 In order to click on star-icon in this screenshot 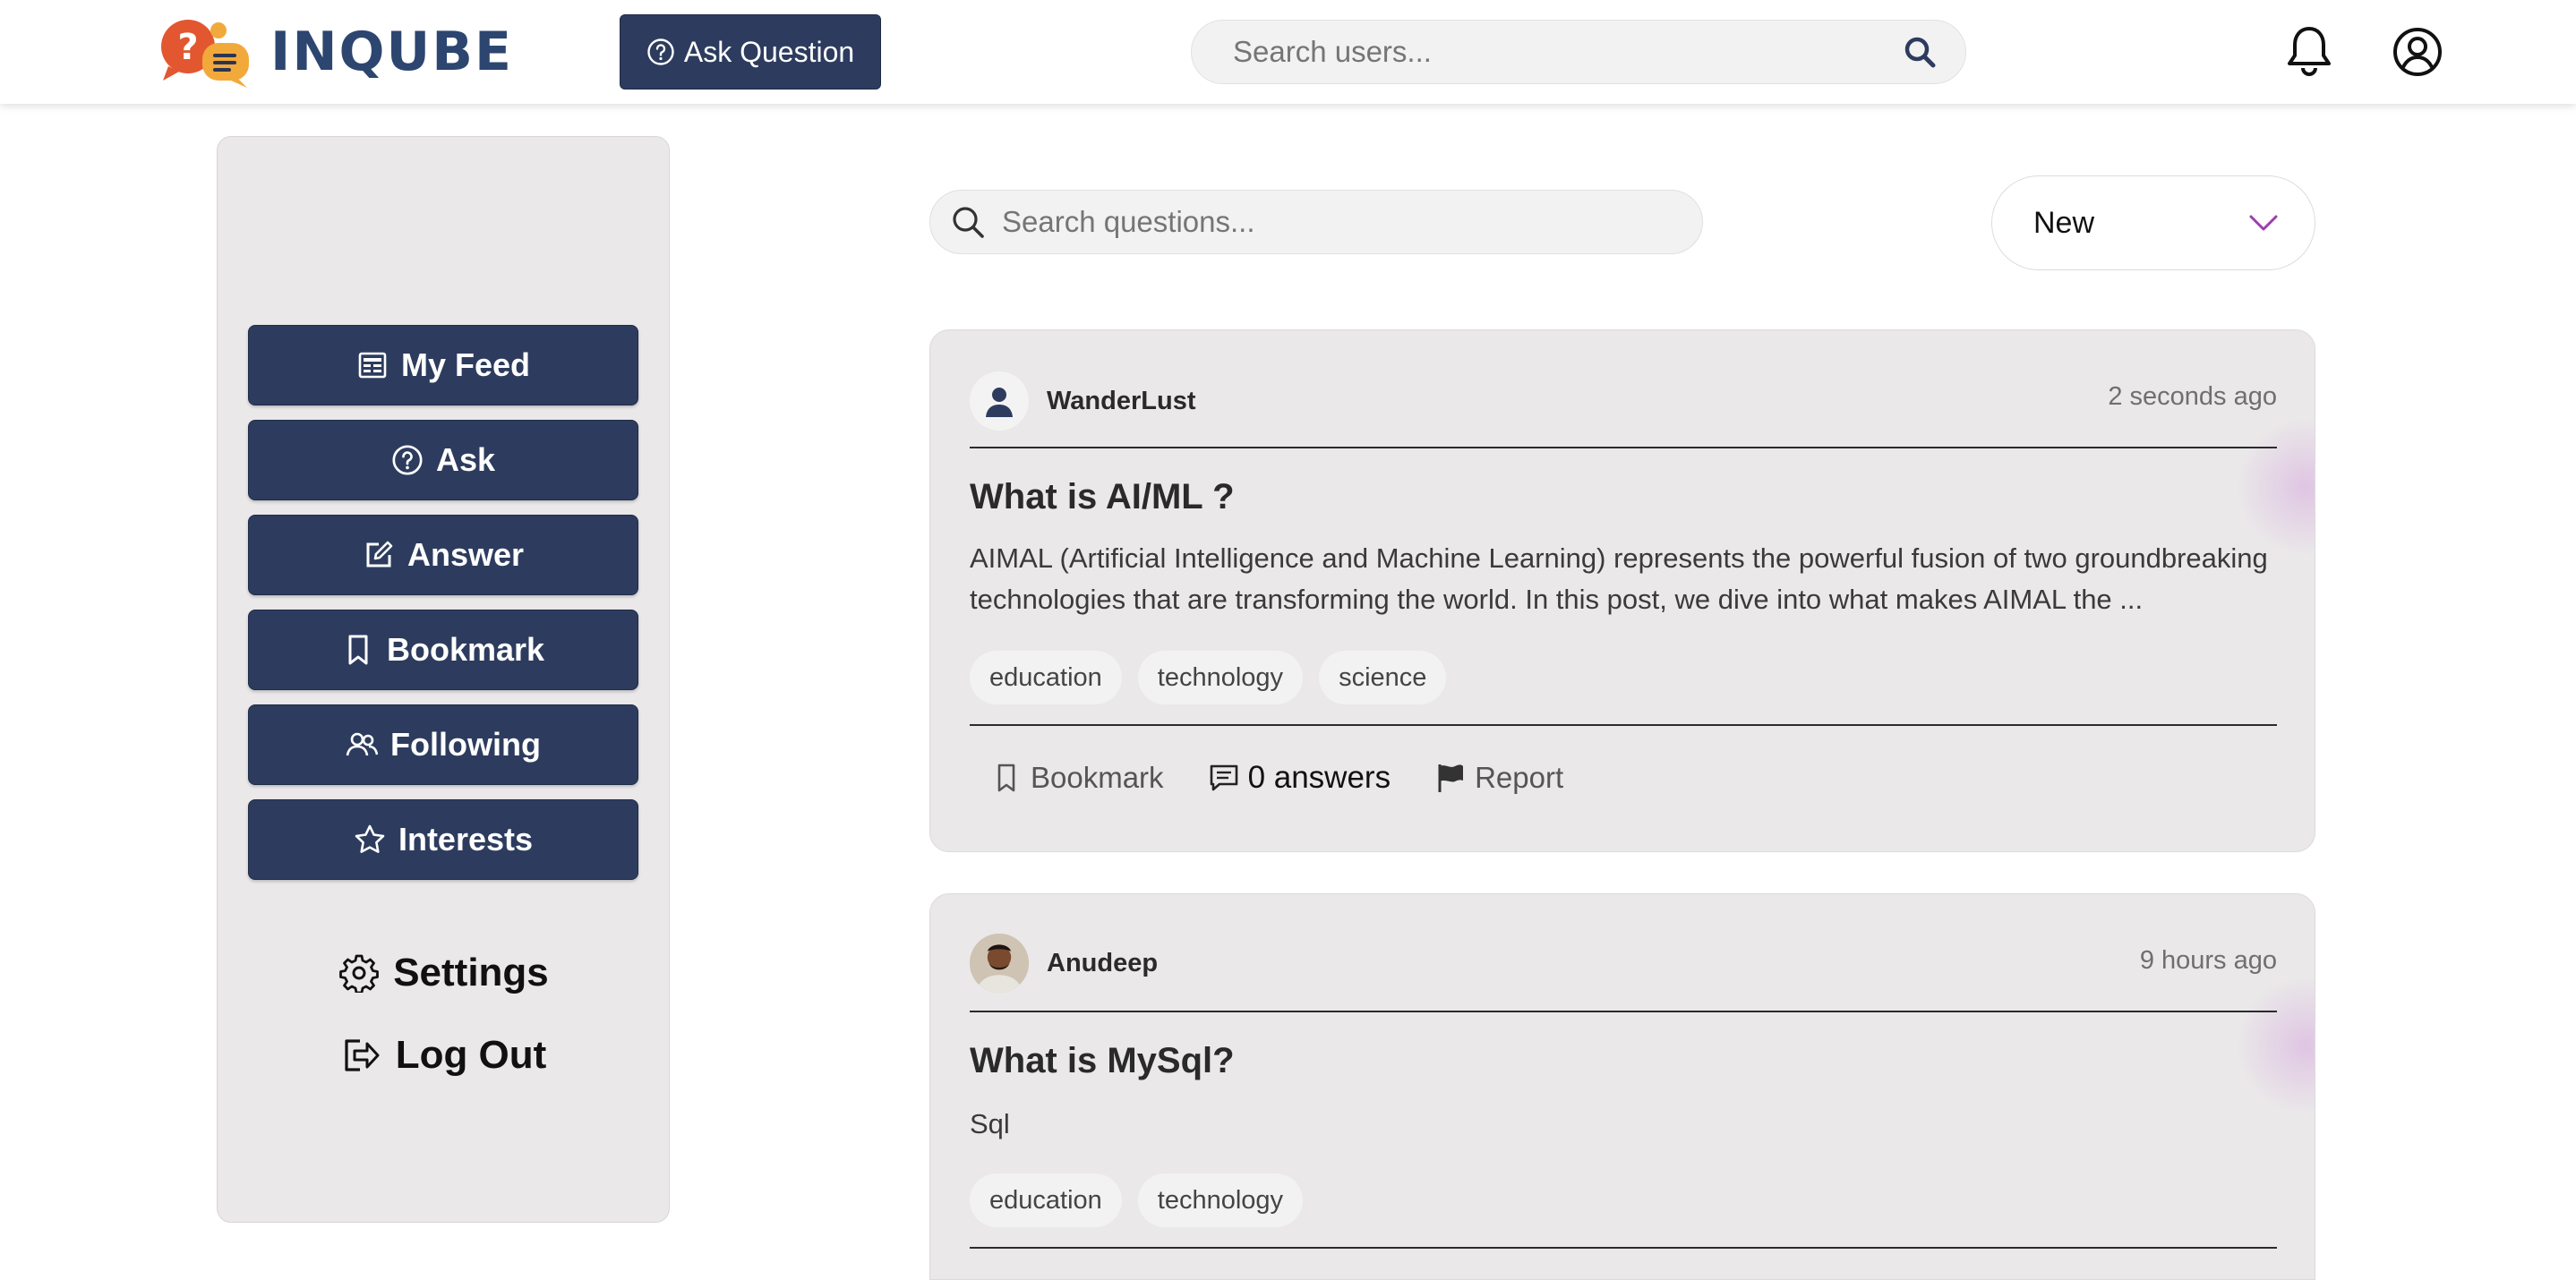, I will do `click(370, 838)`.